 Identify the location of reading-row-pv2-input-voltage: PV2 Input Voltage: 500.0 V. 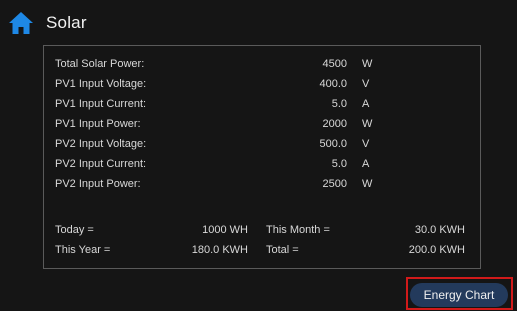
(258, 147).